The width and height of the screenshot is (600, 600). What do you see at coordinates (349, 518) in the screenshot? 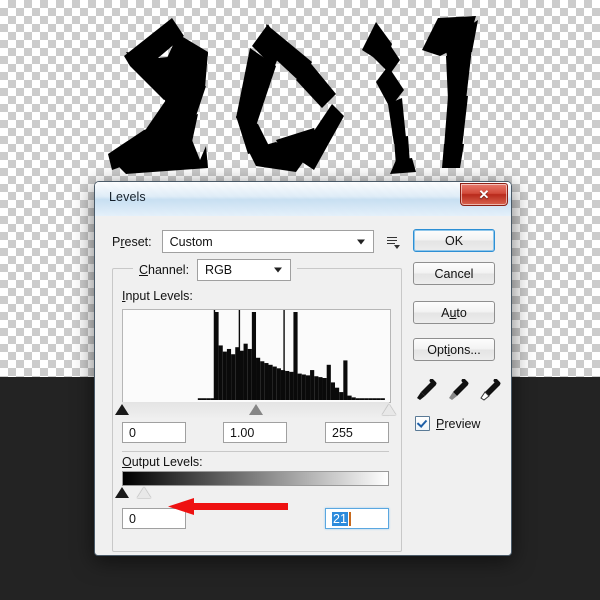
I see `text-cursor` at bounding box center [349, 518].